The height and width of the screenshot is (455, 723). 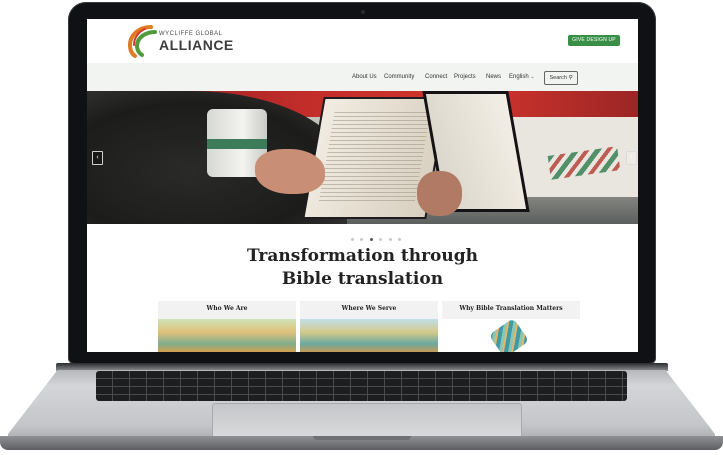 What do you see at coordinates (196, 45) in the screenshot?
I see `logo-title: ALLIANCE` at bounding box center [196, 45].